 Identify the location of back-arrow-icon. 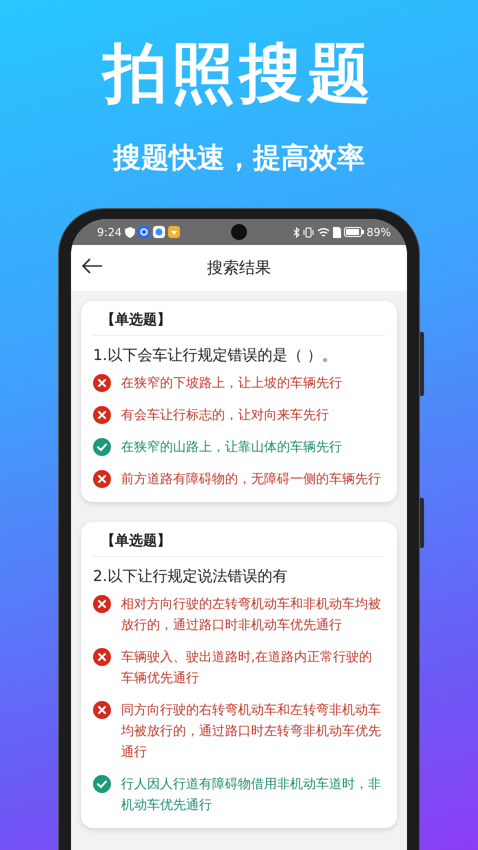
(92, 266).